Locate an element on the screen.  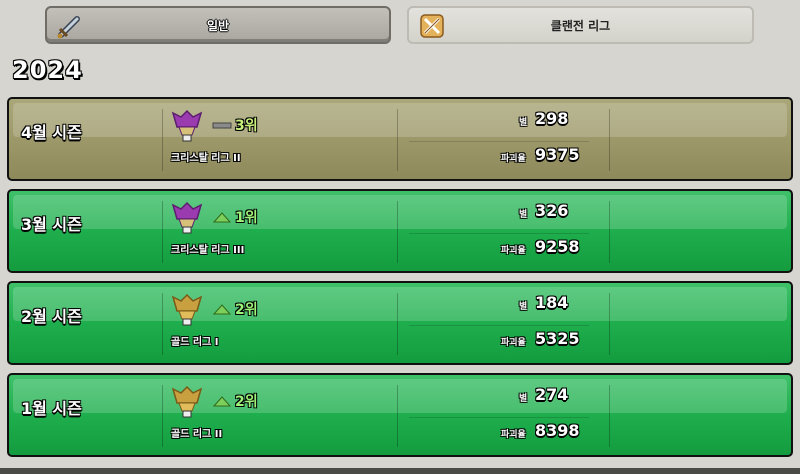
stars-value: 274 is located at coordinates (552, 394).